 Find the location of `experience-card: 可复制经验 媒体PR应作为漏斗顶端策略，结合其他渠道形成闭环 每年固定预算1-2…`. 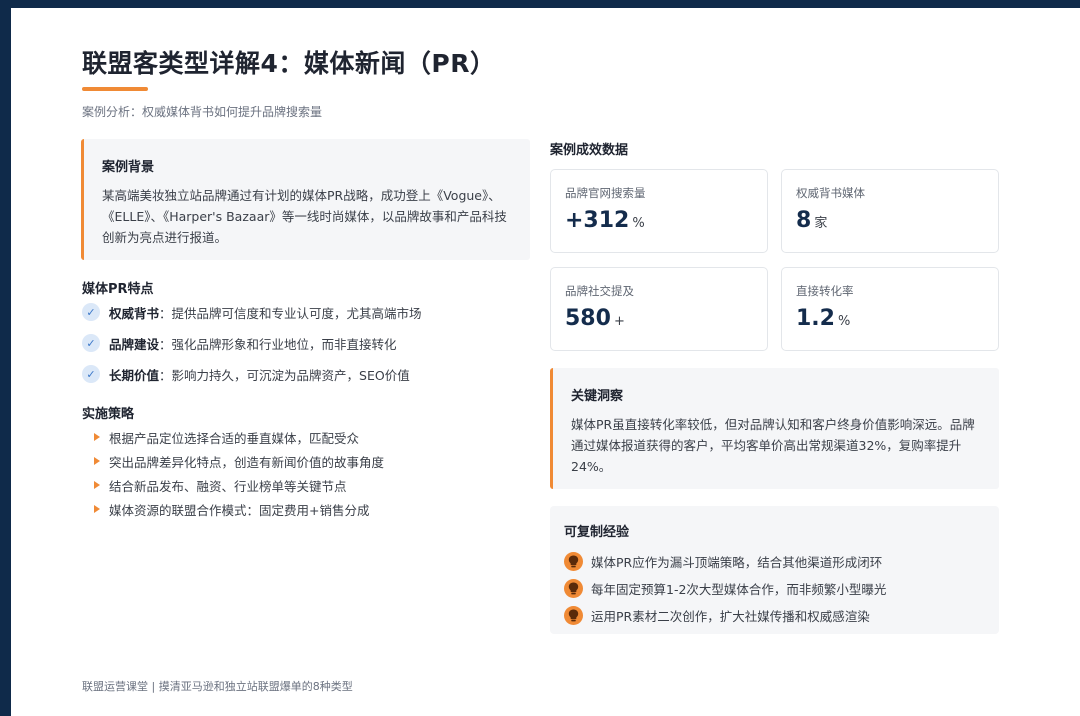

experience-card: 可复制经验 媒体PR应作为漏斗顶端策略，结合其他渠道形成闭环 每年固定预算1-2… is located at coordinates (774, 570).